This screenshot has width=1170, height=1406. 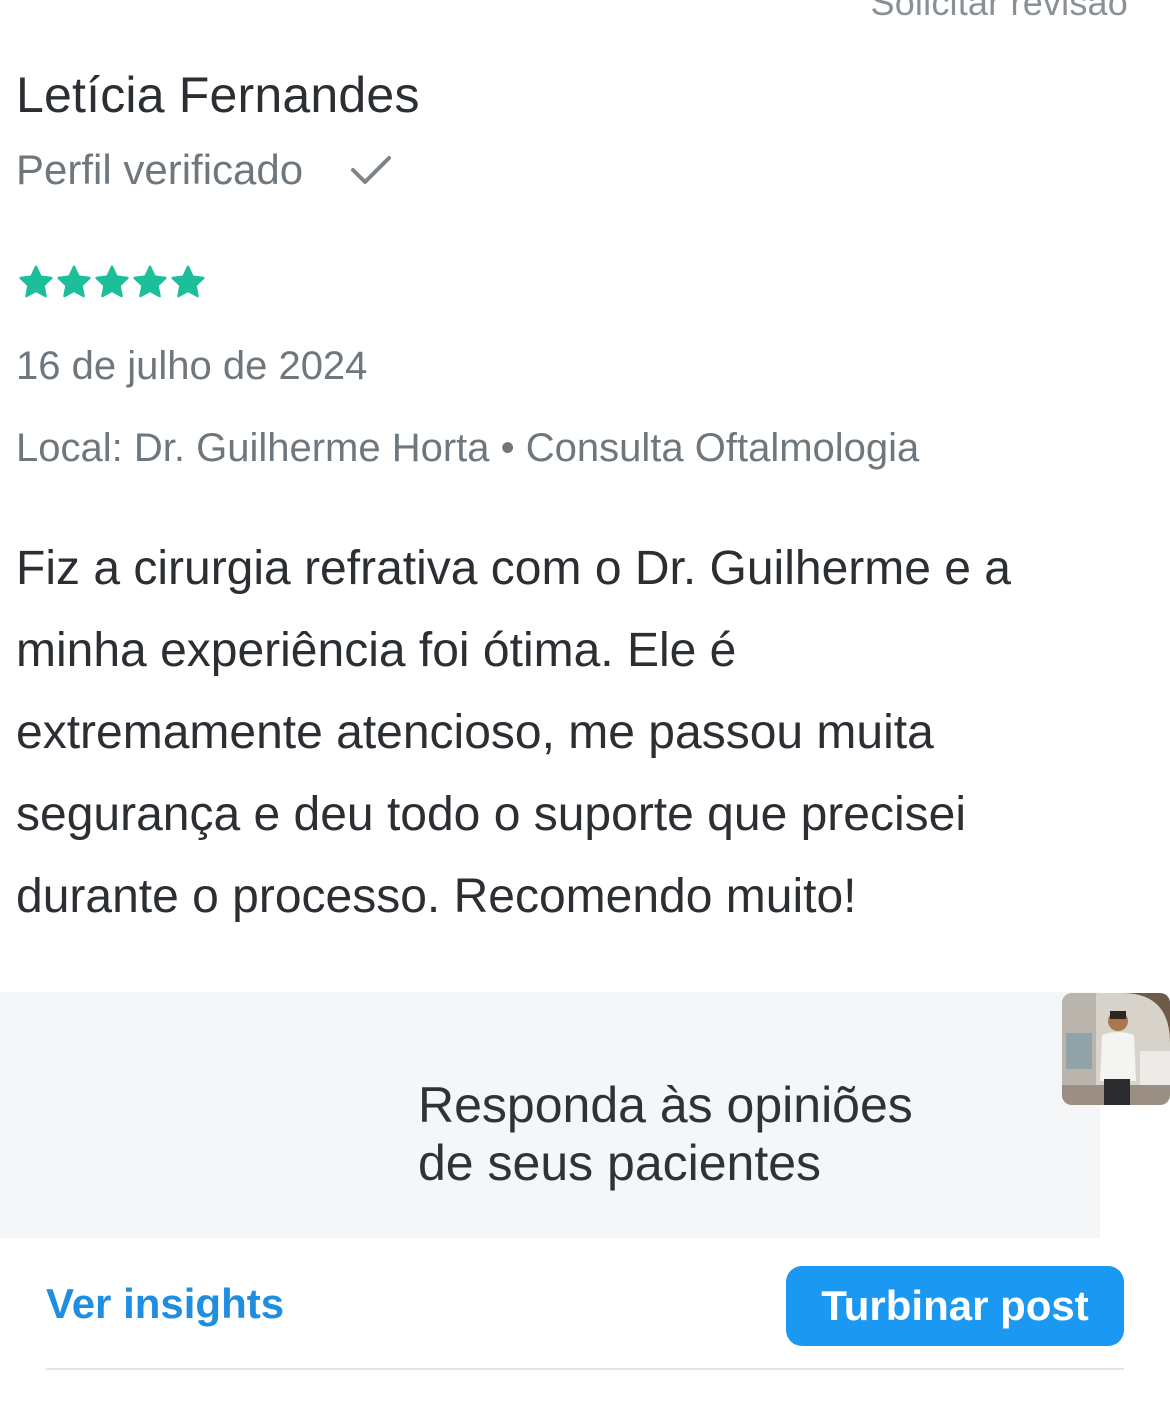 What do you see at coordinates (436, 896) in the screenshot?
I see `review-text-line: durante o processo. Recomendo muito!` at bounding box center [436, 896].